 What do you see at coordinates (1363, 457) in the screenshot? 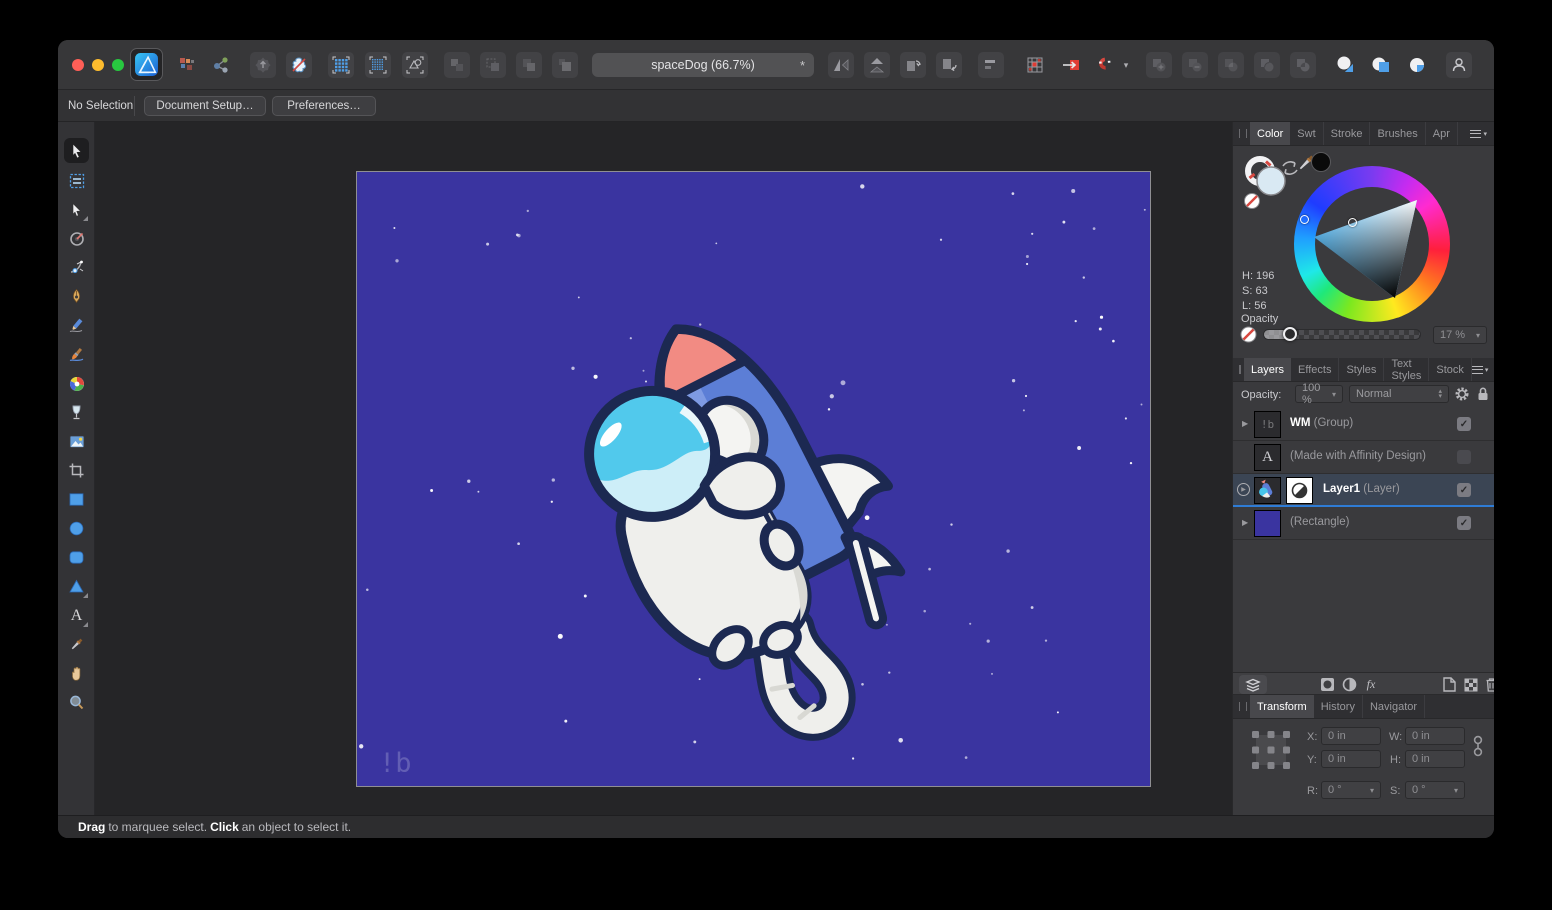
I see `layer-row-watermark-text: A (Made with Affinity Design) ✓` at bounding box center [1363, 457].